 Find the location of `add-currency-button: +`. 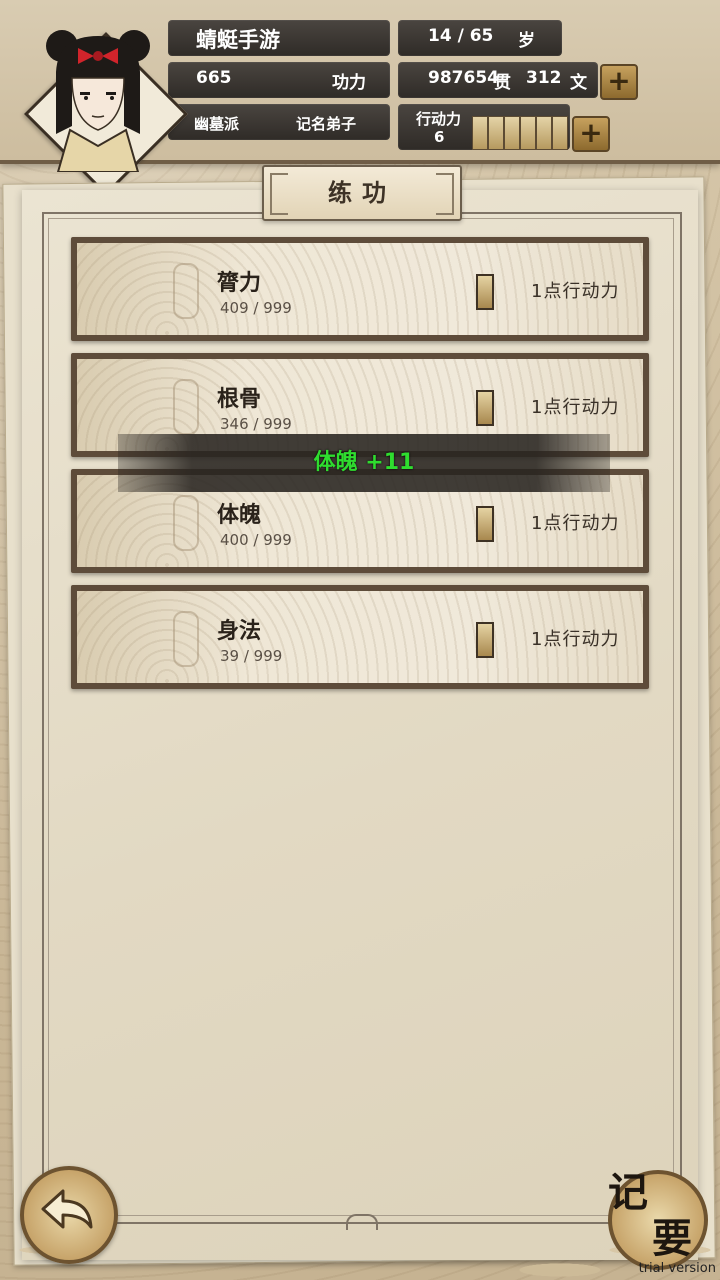

add-currency-button: + is located at coordinates (619, 82).